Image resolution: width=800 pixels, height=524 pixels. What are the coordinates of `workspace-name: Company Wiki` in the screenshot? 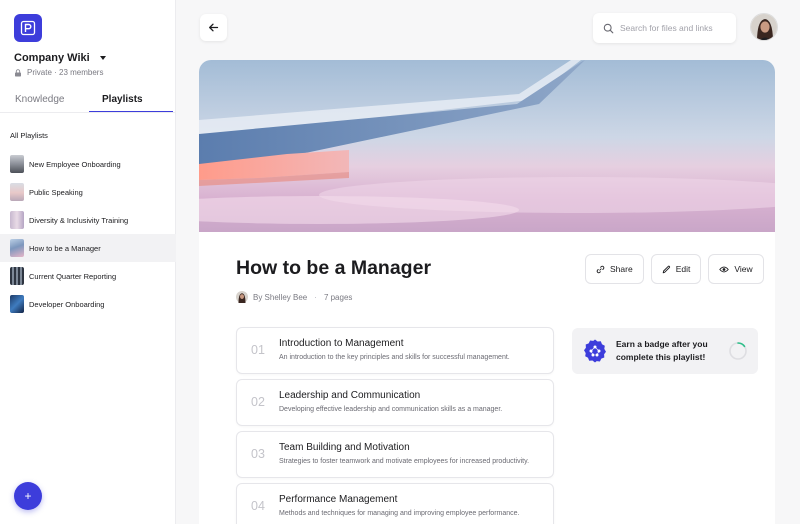 It's located at (52, 58).